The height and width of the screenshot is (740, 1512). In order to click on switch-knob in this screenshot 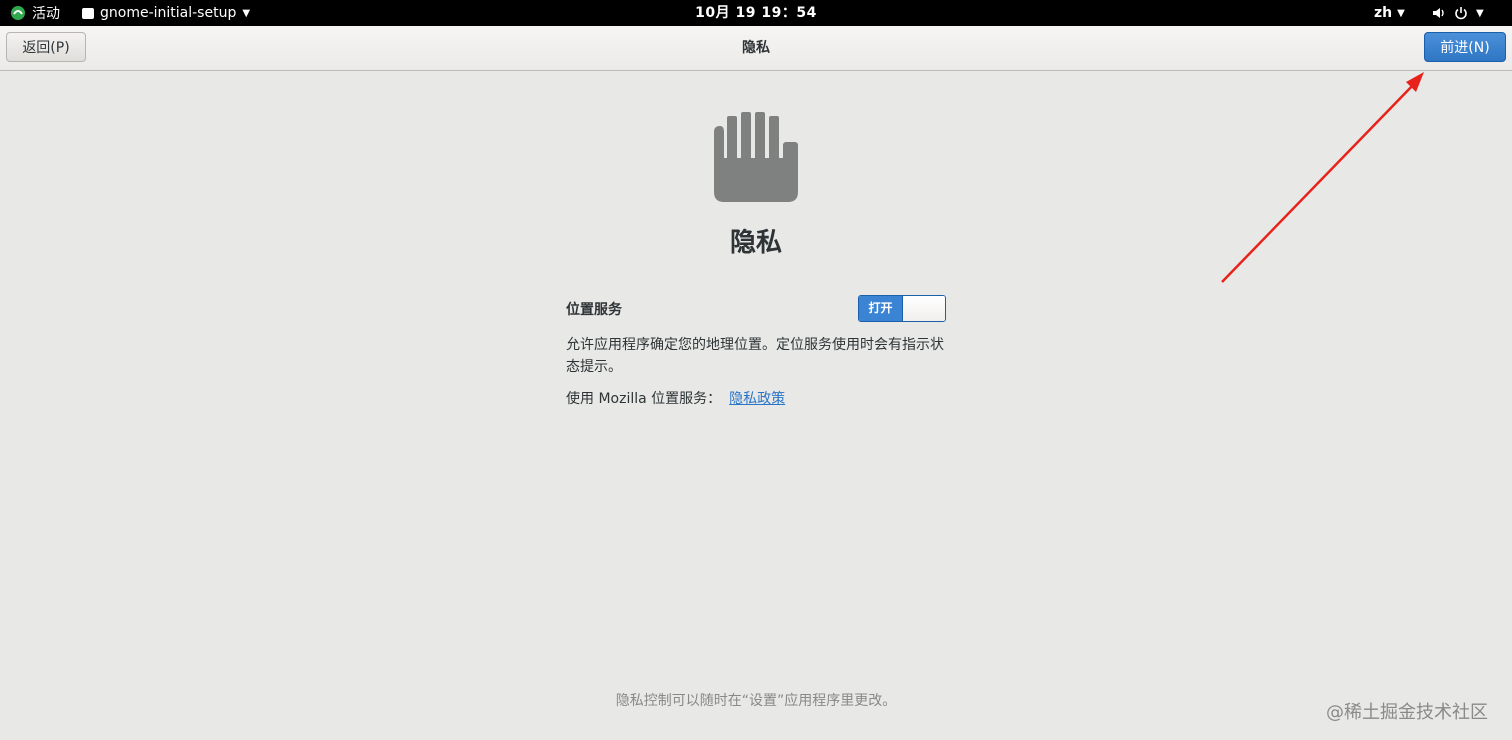, I will do `click(923, 308)`.